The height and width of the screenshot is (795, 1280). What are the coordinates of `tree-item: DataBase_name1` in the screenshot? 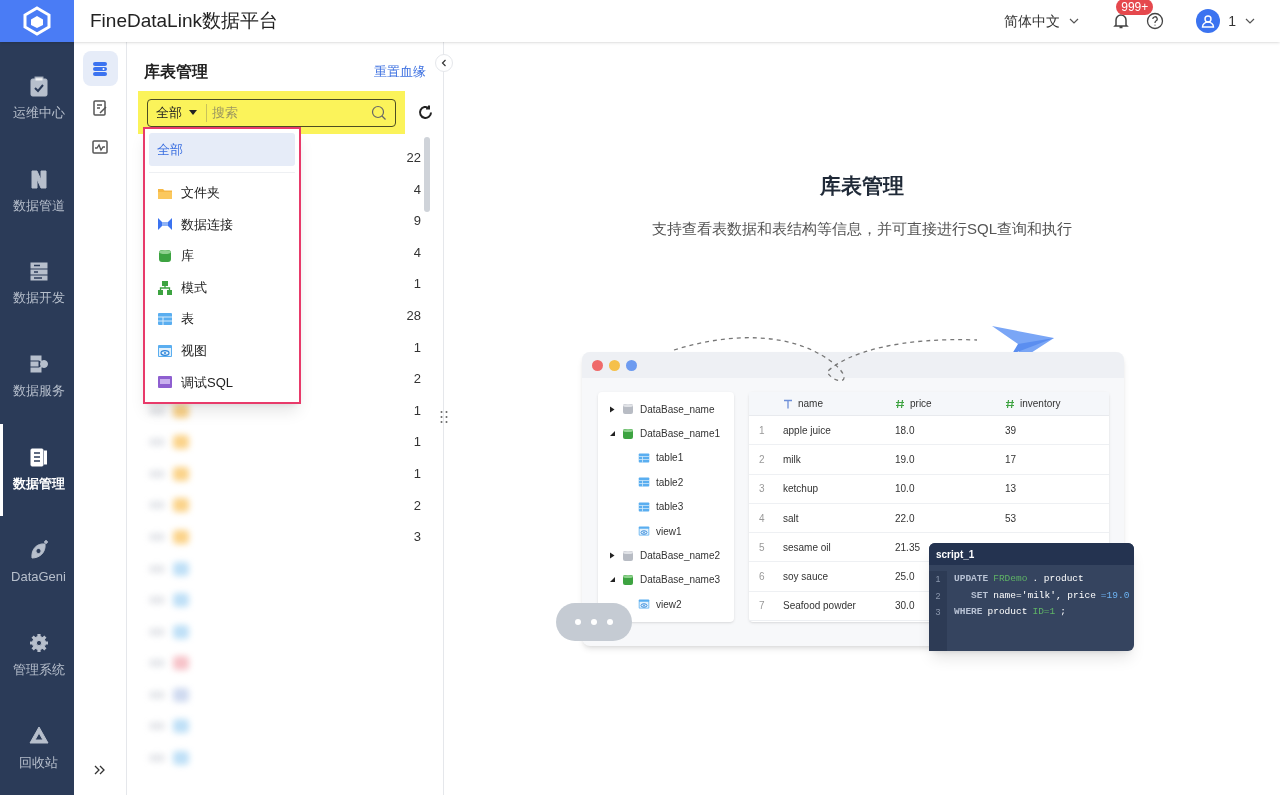 It's located at (680, 434).